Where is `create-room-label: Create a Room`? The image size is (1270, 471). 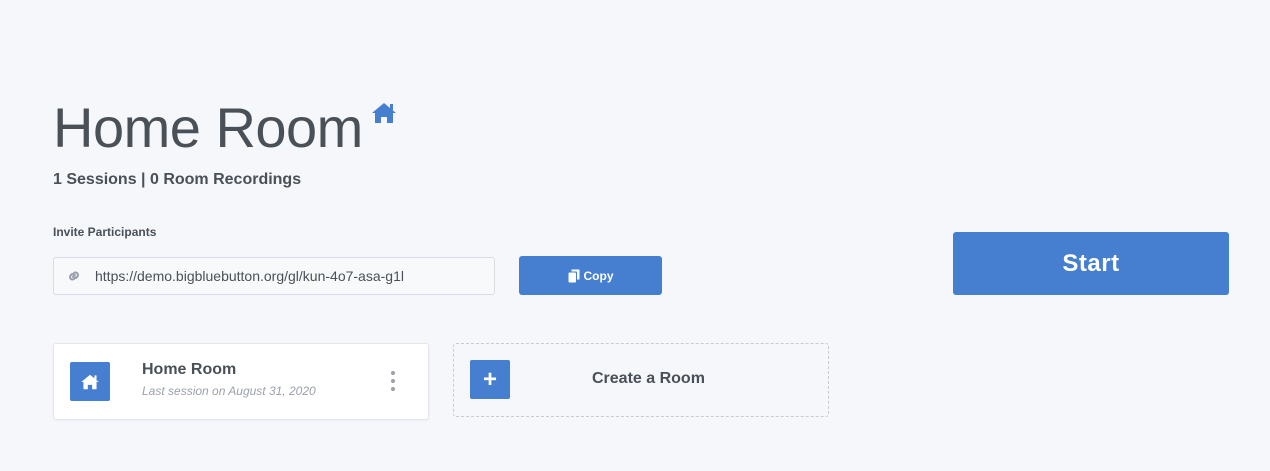 create-room-label: Create a Room is located at coordinates (648, 378).